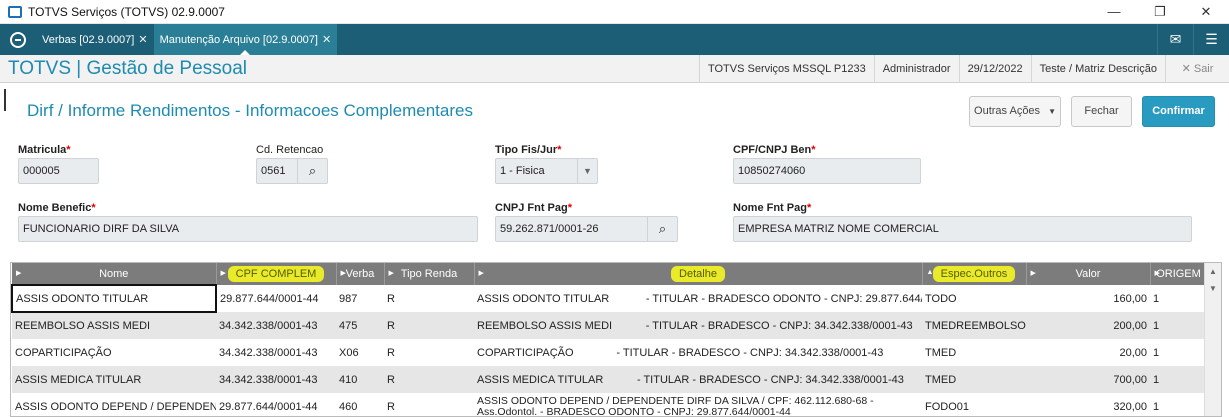 The width and height of the screenshot is (1229, 417). What do you see at coordinates (360, 379) in the screenshot?
I see `cell-verba: 410` at bounding box center [360, 379].